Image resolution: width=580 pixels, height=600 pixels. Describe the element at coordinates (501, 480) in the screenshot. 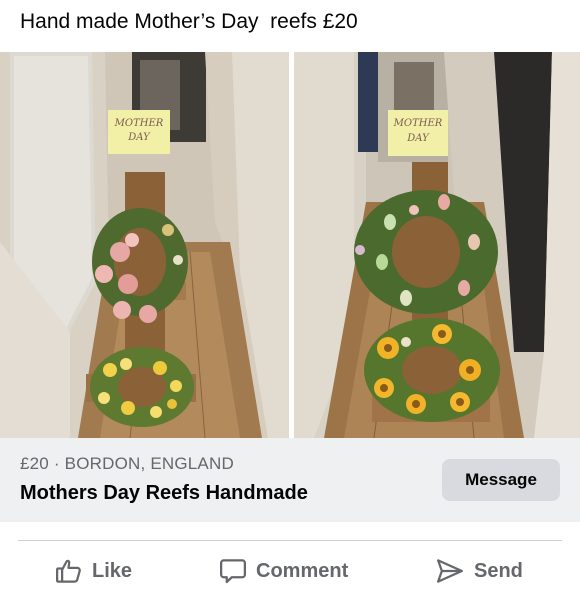

I see `message-button: Message` at that location.